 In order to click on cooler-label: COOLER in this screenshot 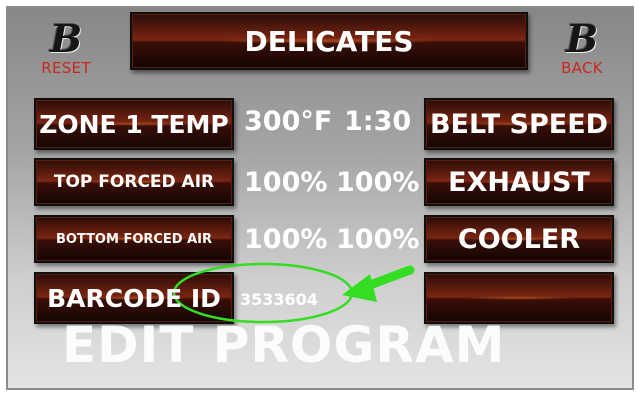, I will do `click(519, 239)`.